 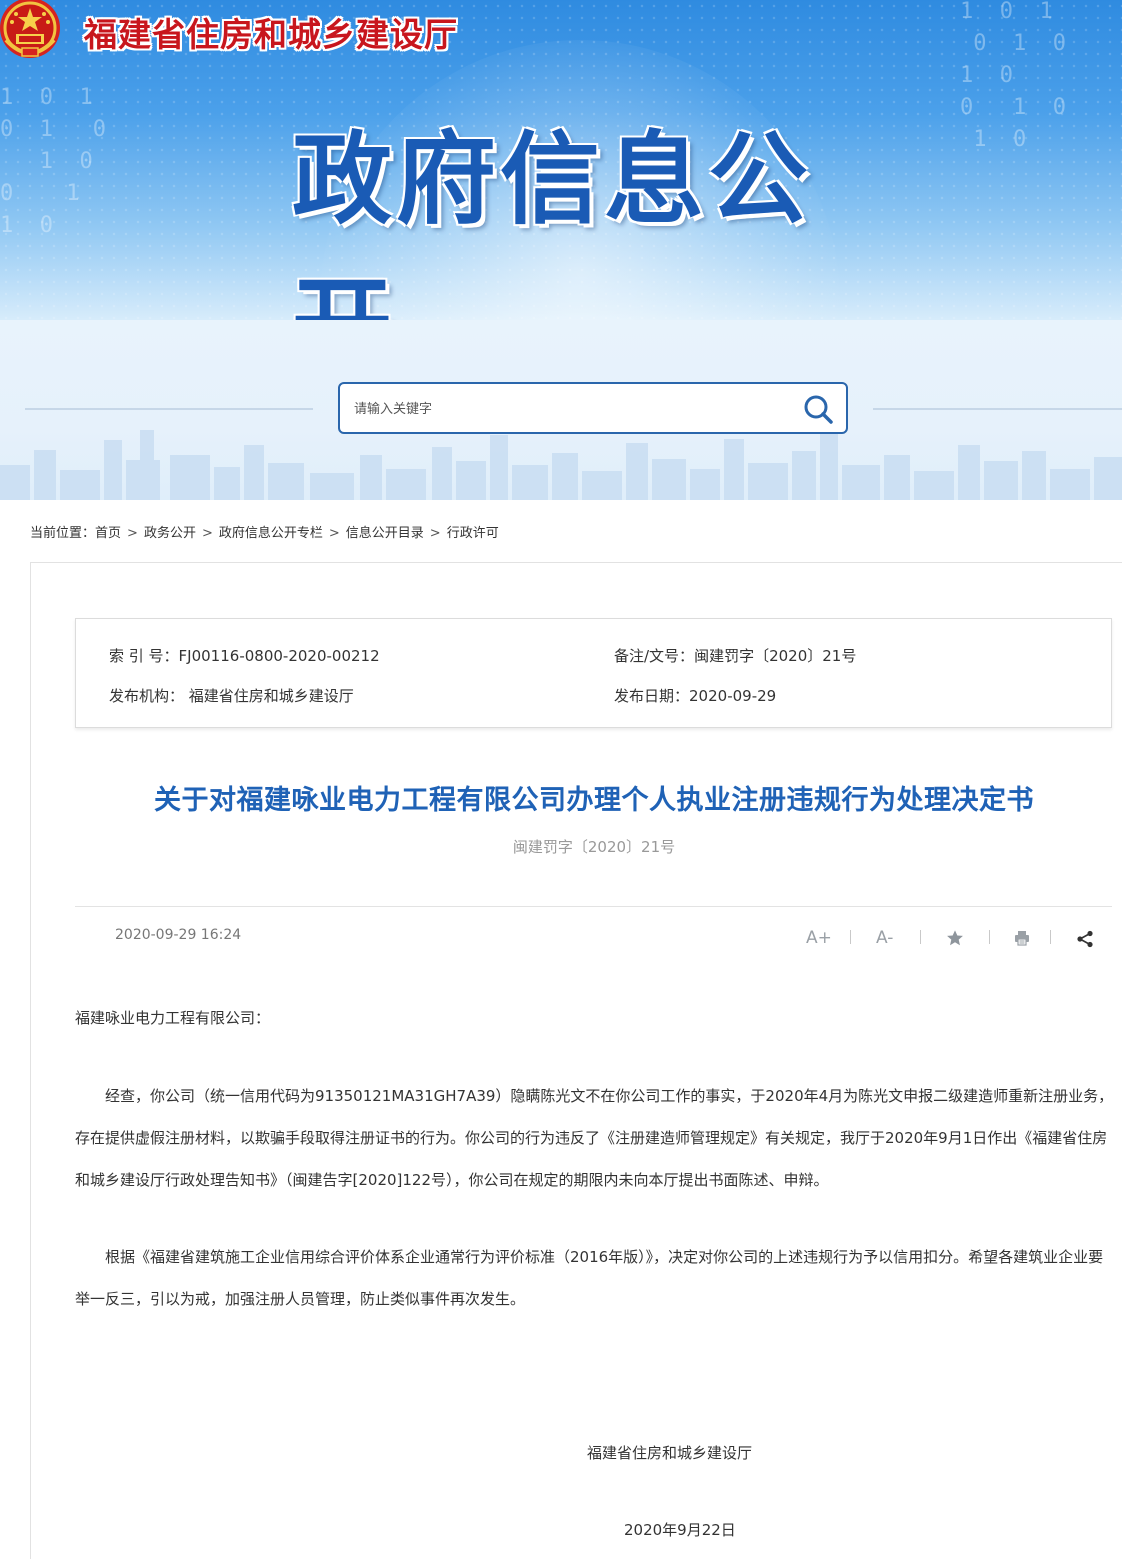 I want to click on breadcrumb-prefix: 当前位置：, so click(x=63, y=533).